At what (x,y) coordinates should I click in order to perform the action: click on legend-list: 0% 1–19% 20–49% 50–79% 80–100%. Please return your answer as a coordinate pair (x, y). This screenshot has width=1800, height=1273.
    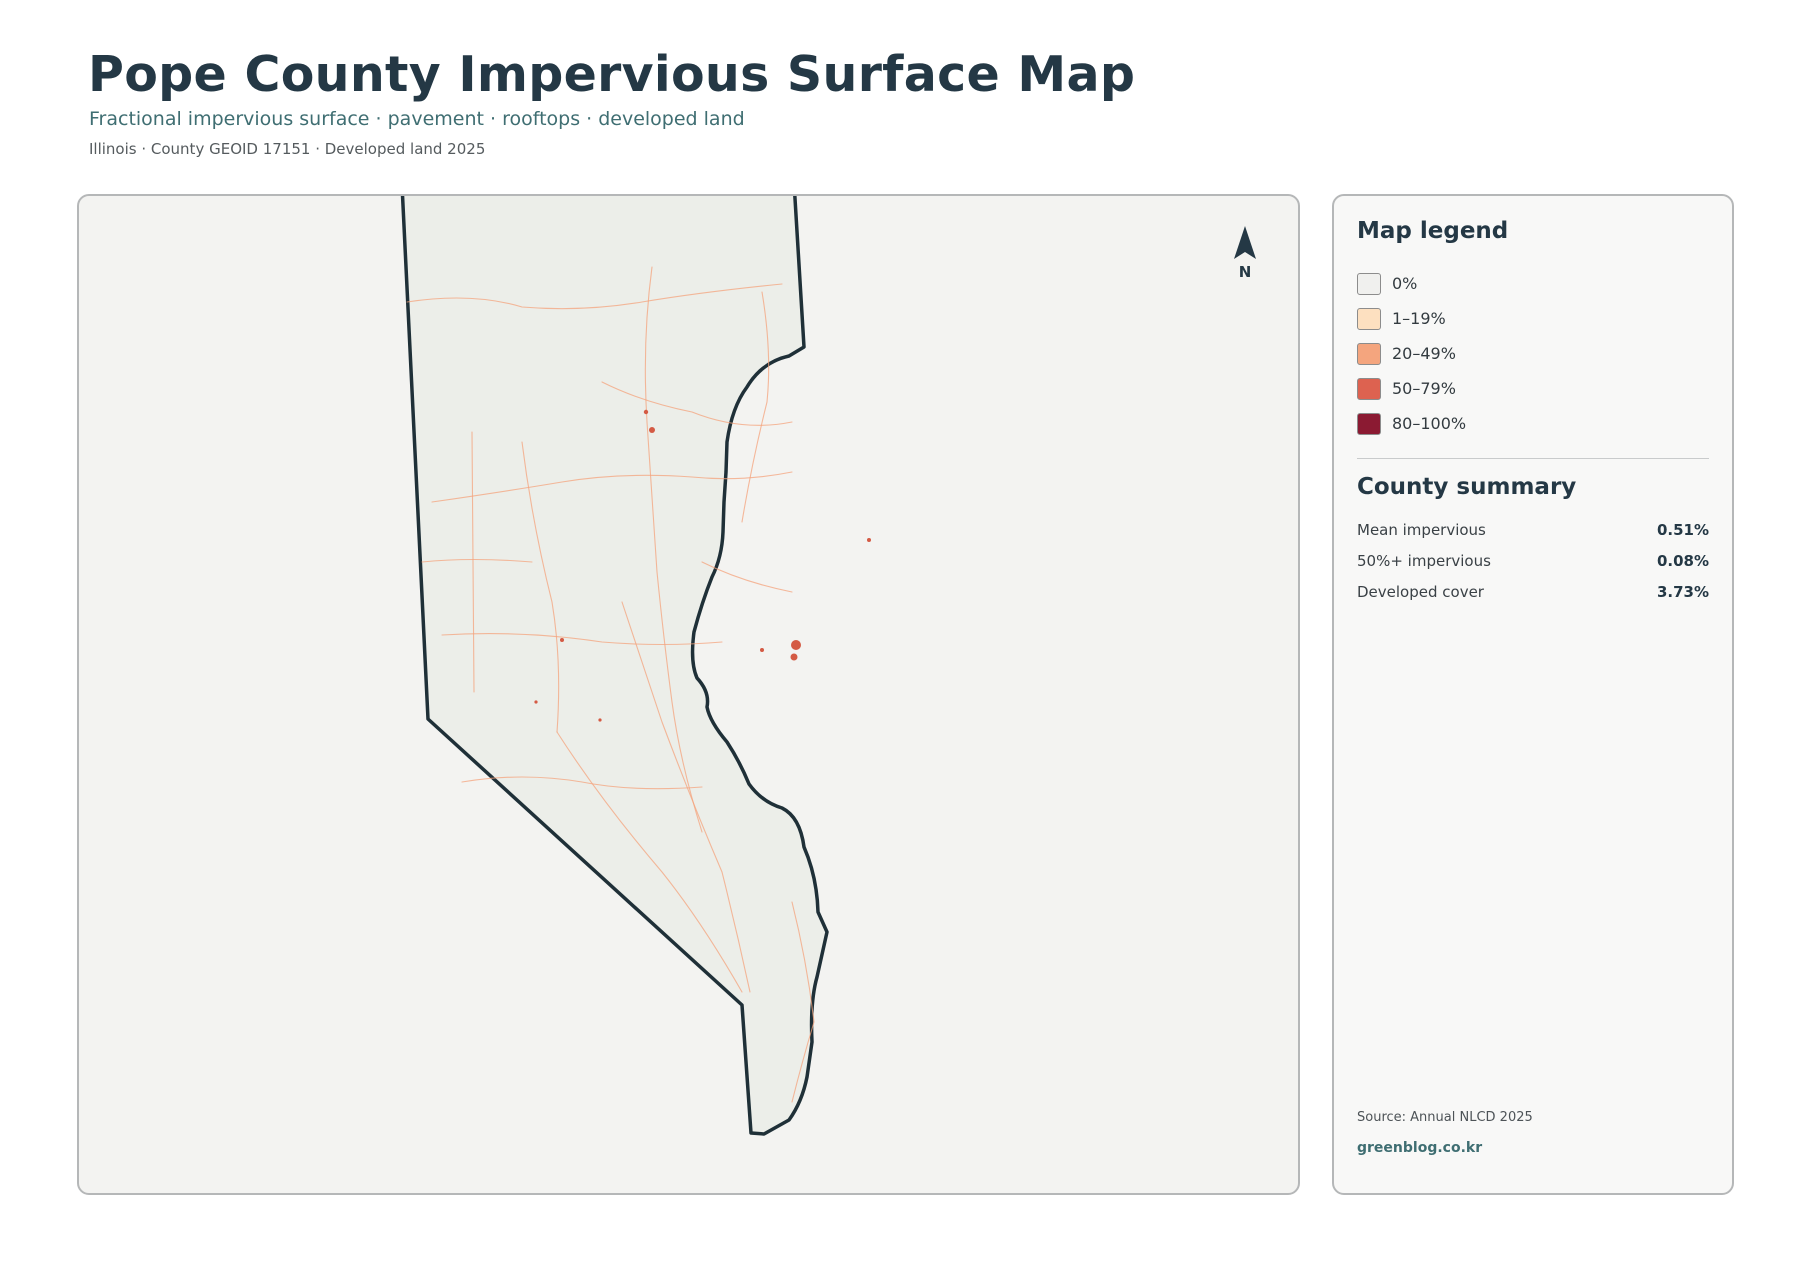
    Looking at the image, I should click on (1411, 353).